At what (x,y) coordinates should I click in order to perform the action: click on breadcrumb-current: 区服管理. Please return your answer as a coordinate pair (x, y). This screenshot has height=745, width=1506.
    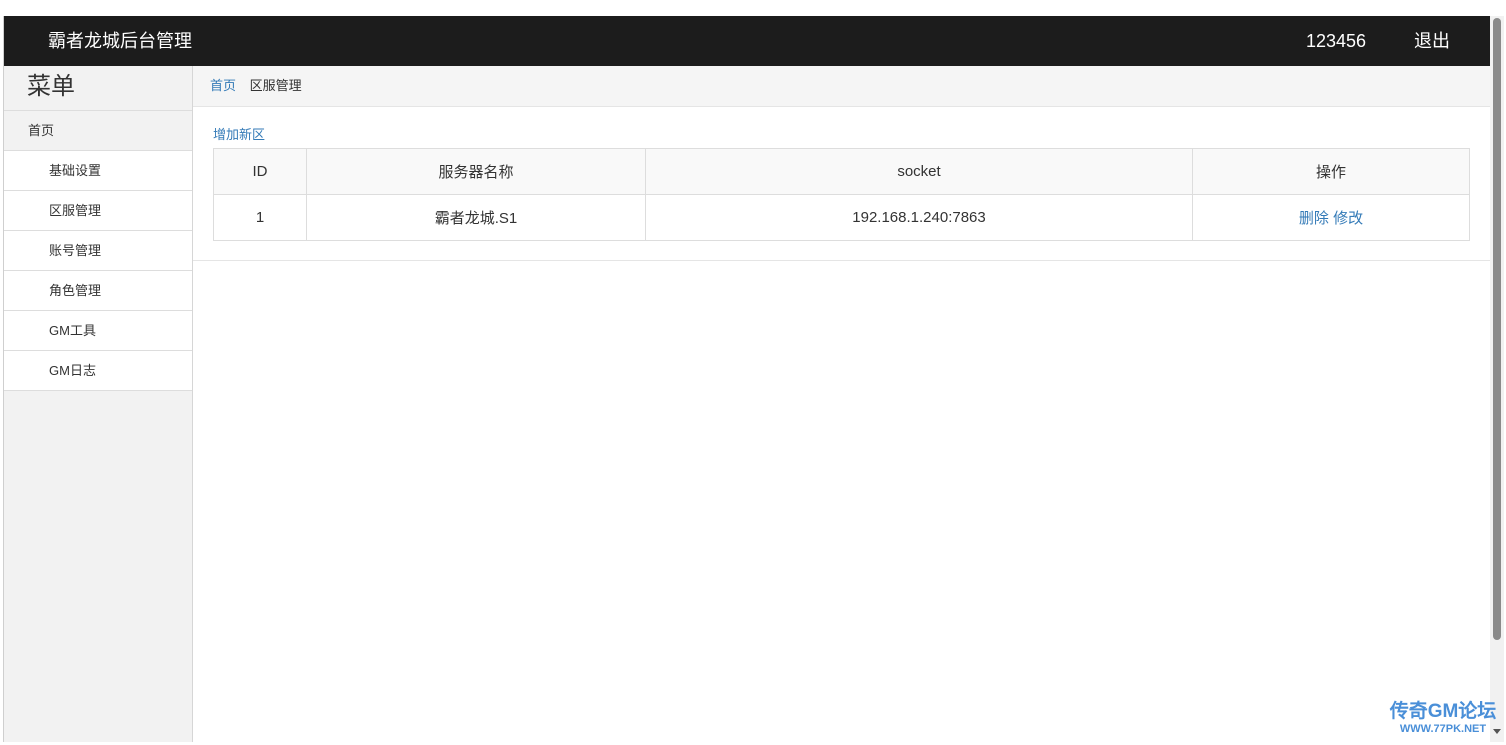
    Looking at the image, I should click on (275, 85).